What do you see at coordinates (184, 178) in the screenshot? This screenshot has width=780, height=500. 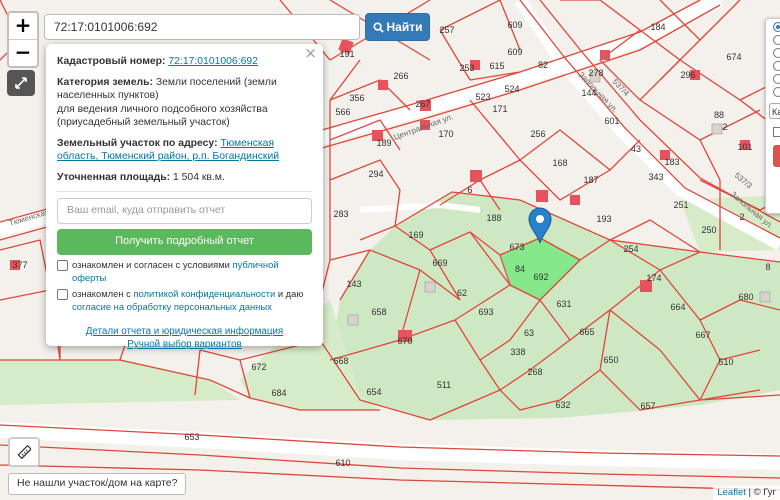 I see `area-row: Уточненная площадь: 1 504 кв.м.` at bounding box center [184, 178].